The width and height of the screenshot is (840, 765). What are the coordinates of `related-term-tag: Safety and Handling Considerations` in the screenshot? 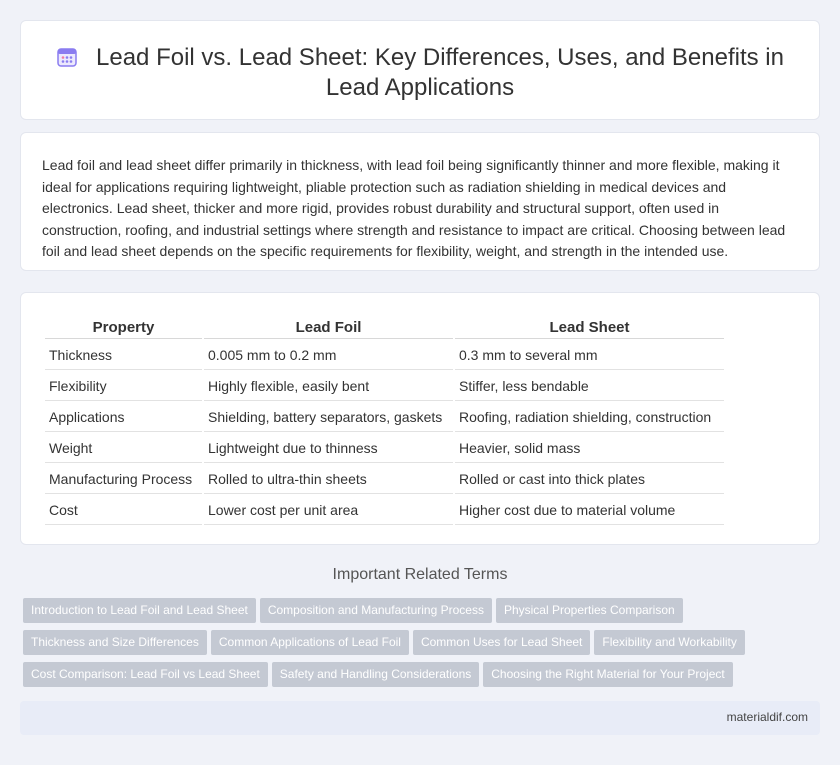 It's located at (375, 674).